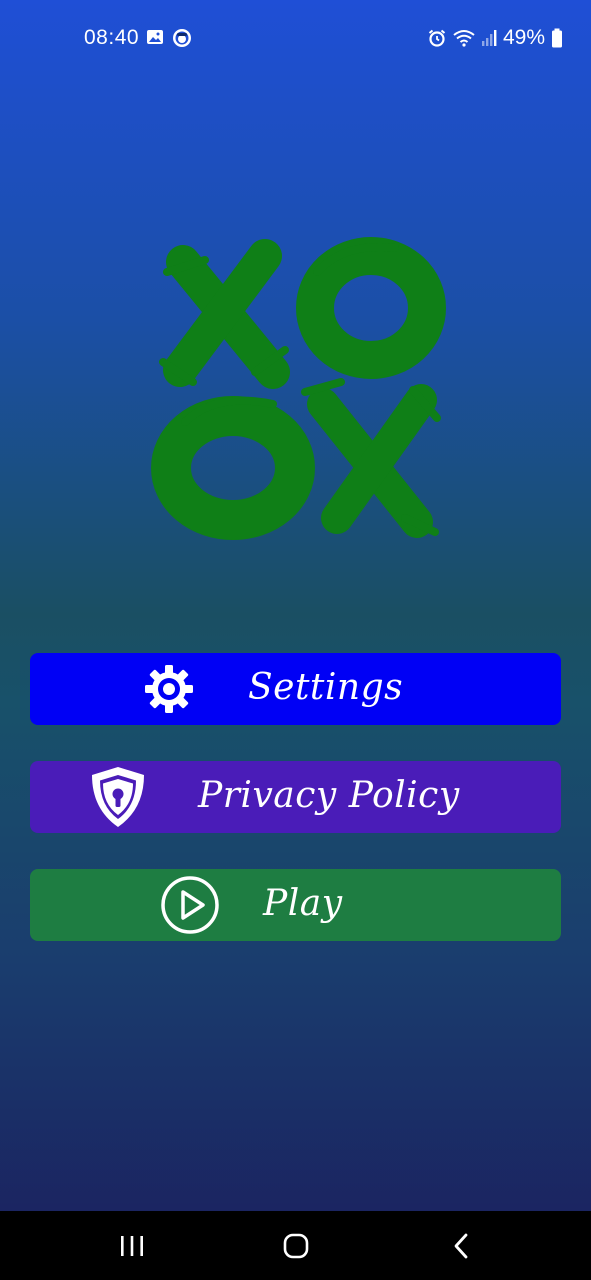 This screenshot has height=1280, width=591. What do you see at coordinates (155, 37) in the screenshot?
I see `gallery-icon` at bounding box center [155, 37].